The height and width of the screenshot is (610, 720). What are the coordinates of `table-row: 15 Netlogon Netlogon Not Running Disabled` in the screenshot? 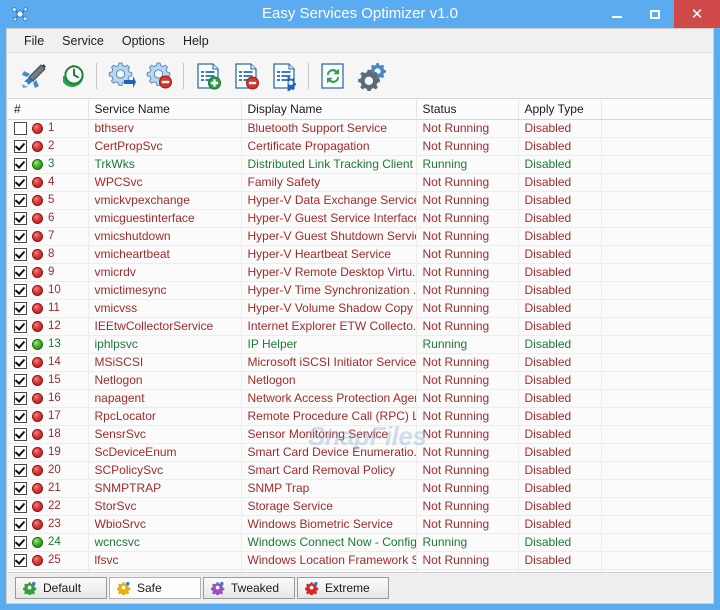 It's located at (360, 380).